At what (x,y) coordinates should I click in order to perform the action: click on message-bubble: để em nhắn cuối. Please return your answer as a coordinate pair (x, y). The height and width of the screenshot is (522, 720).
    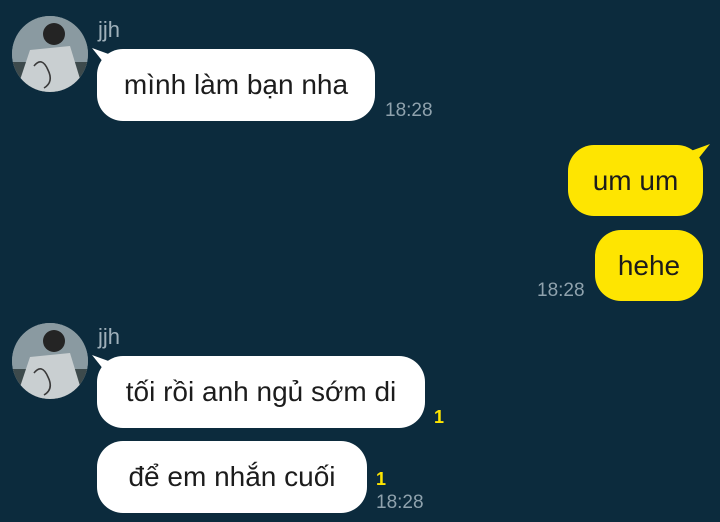
    Looking at the image, I should click on (232, 477).